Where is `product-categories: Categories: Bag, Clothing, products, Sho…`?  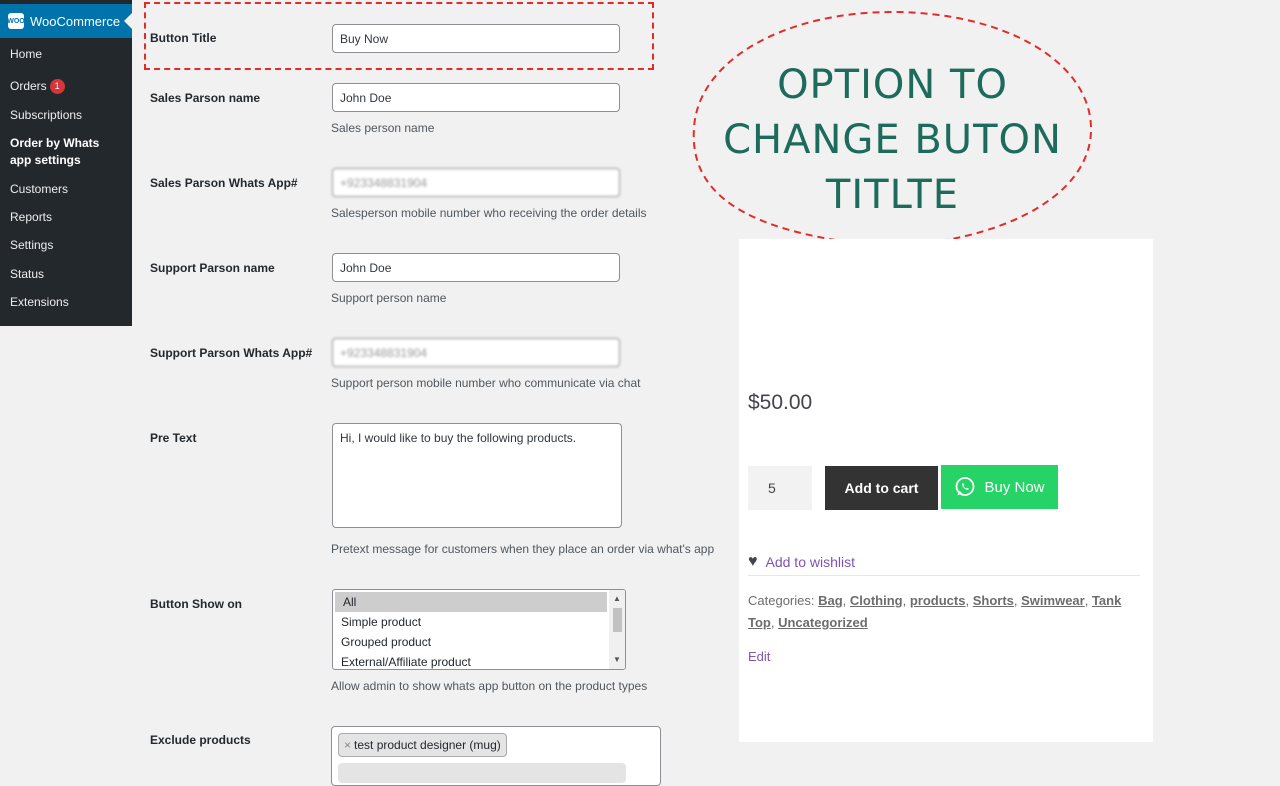
product-categories: Categories: Bag, Clothing, products, Sho… is located at coordinates (935, 611).